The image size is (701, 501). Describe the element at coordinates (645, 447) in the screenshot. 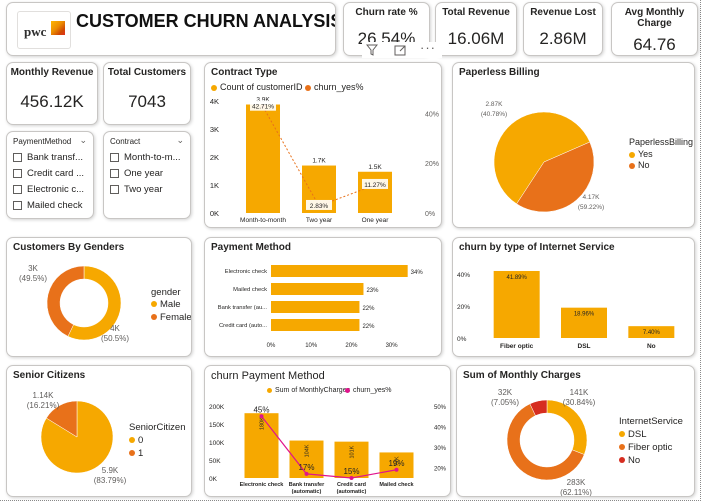

I see `legend-item: Fiber optic` at that location.